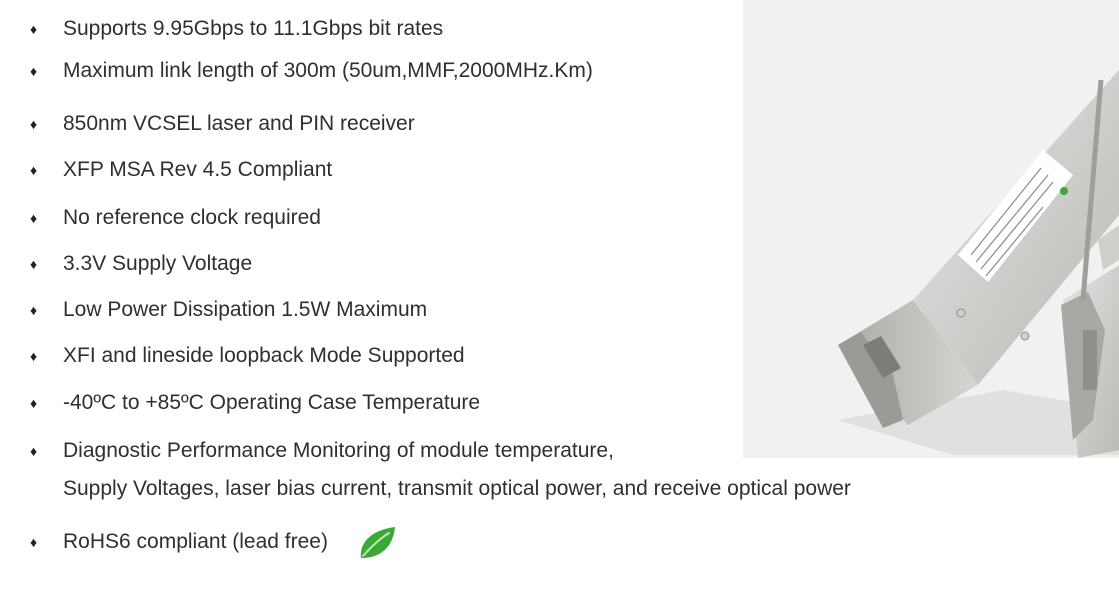 The width and height of the screenshot is (1119, 592). I want to click on feature-text: XFP MSA Rev 4.5 Compliant, so click(198, 169).